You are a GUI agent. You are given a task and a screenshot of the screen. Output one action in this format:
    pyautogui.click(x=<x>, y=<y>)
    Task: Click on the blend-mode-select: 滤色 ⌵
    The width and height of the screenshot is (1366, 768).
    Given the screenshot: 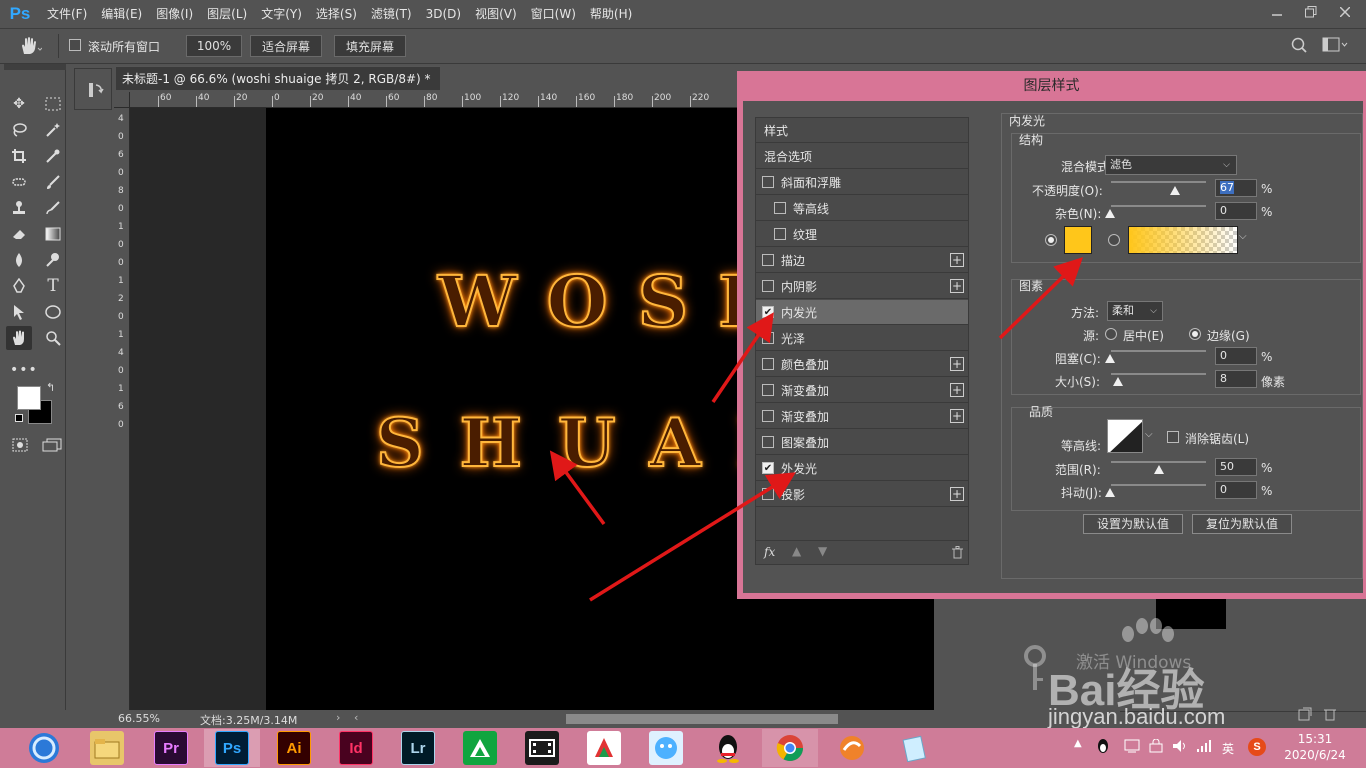 What is the action you would take?
    pyautogui.click(x=1171, y=165)
    